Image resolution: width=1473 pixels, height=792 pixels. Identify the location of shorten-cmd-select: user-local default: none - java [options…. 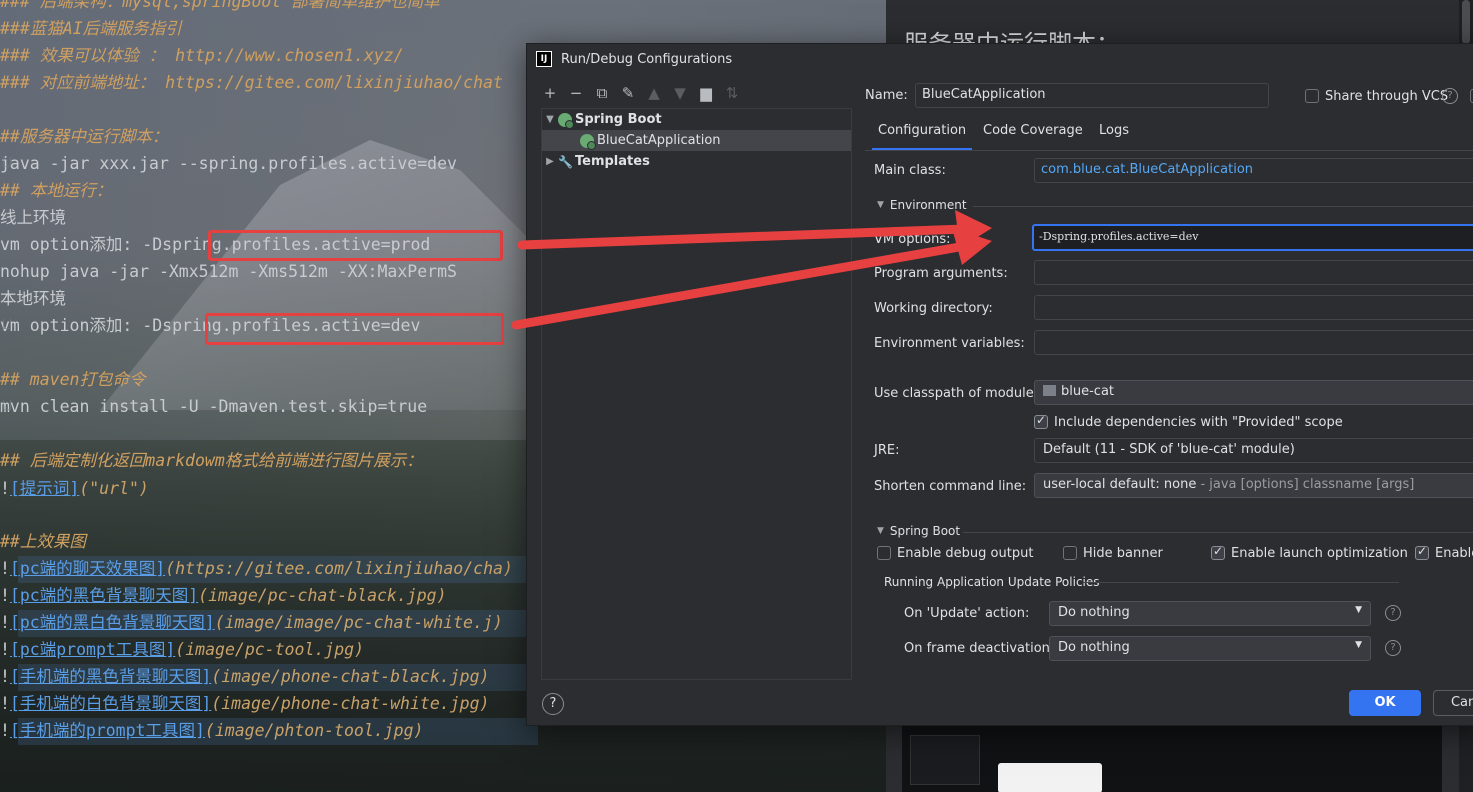
(1253, 485).